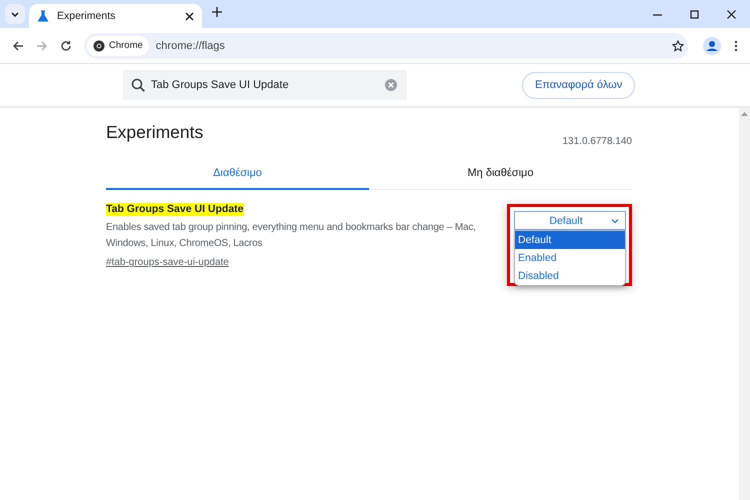  I want to click on scrollbar, so click(744, 304).